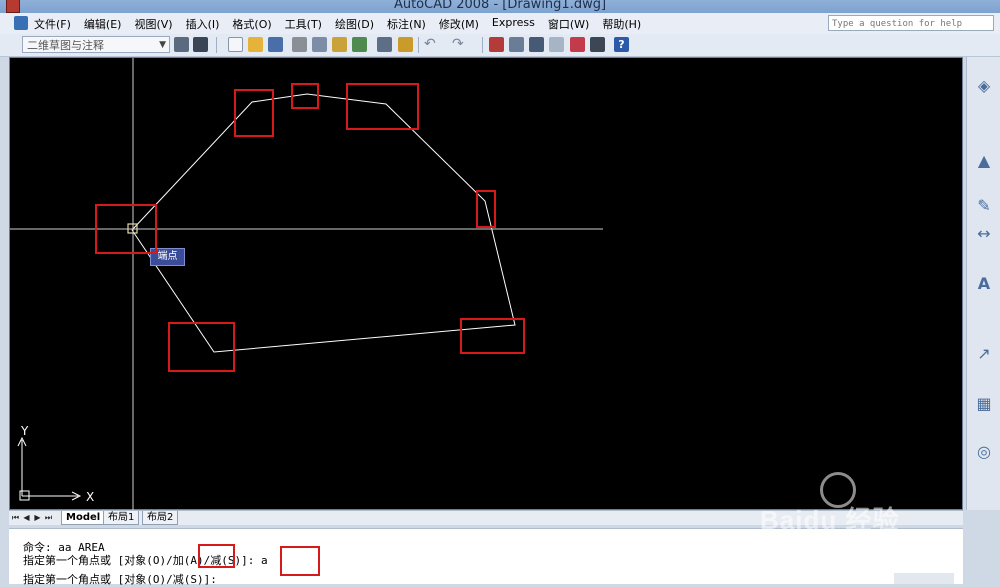 This screenshot has width=1000, height=587. What do you see at coordinates (577, 44) in the screenshot?
I see `markup-icon` at bounding box center [577, 44].